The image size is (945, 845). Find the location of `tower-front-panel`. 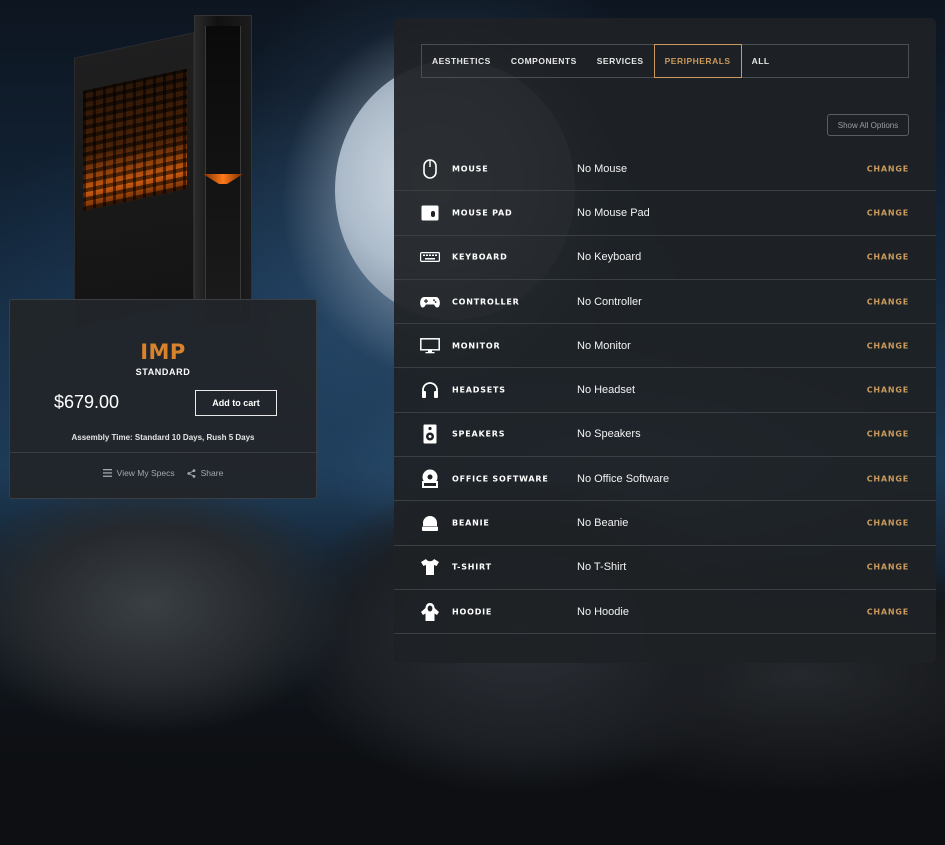

tower-front-panel is located at coordinates (223, 170).